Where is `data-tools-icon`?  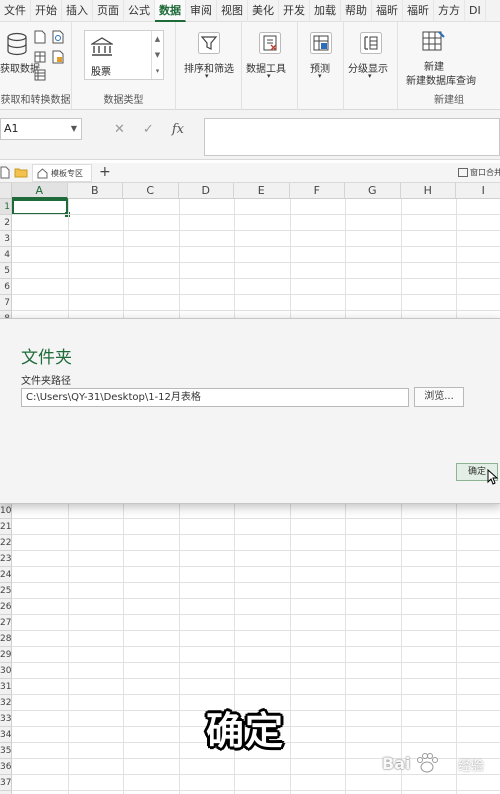
data-tools-icon is located at coordinates (270, 43).